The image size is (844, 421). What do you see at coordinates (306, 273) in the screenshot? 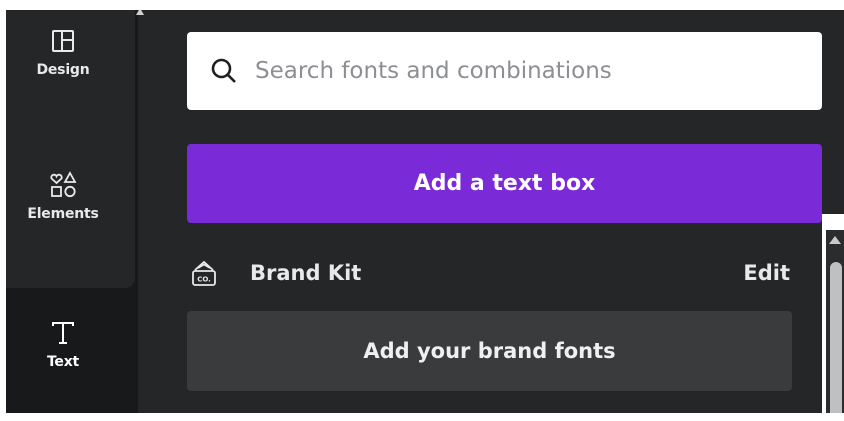
I see `brand-kit-title: Brand Kit` at bounding box center [306, 273].